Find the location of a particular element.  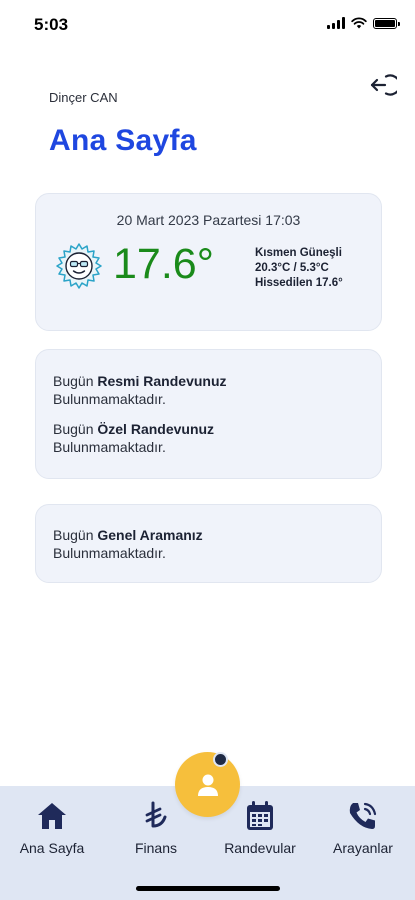

calls-status: Bulunmamaktadır. is located at coordinates (109, 553).